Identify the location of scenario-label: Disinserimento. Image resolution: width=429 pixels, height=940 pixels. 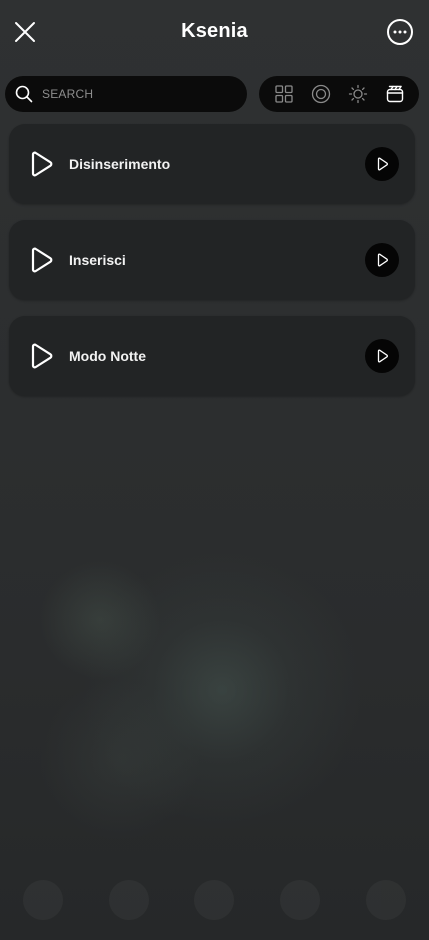
(120, 164).